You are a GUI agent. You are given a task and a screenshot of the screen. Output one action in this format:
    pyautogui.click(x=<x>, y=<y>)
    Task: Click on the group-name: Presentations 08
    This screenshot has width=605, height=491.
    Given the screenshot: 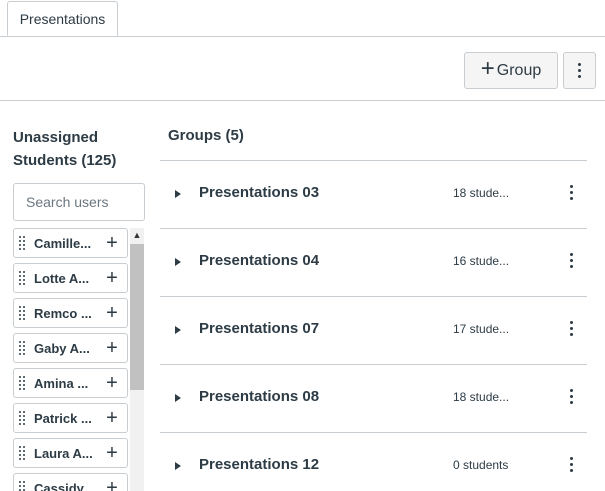 What is the action you would take?
    pyautogui.click(x=259, y=396)
    